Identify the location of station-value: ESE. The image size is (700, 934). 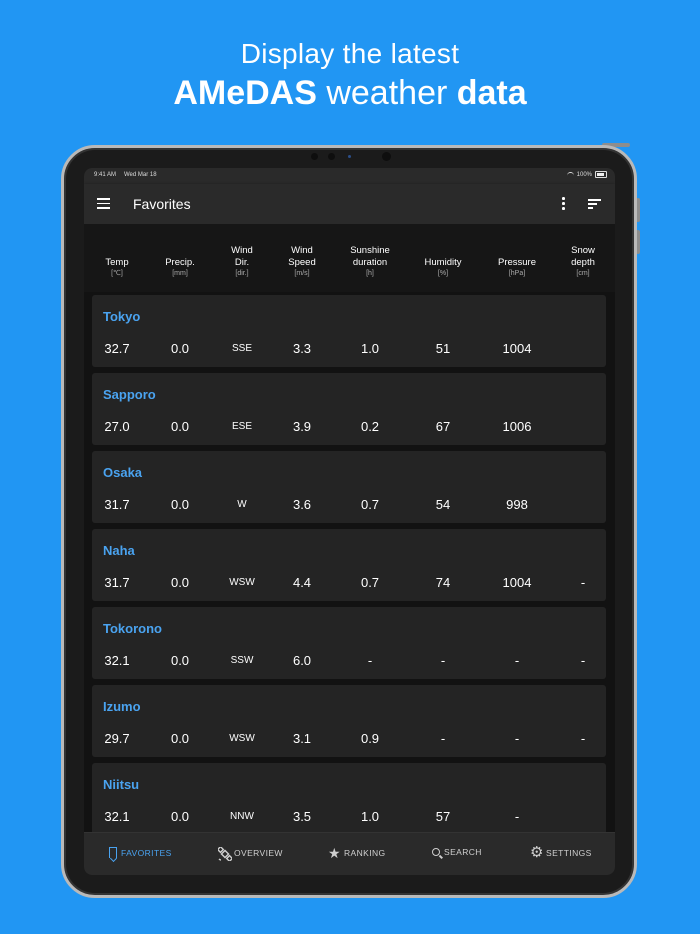
(242, 426).